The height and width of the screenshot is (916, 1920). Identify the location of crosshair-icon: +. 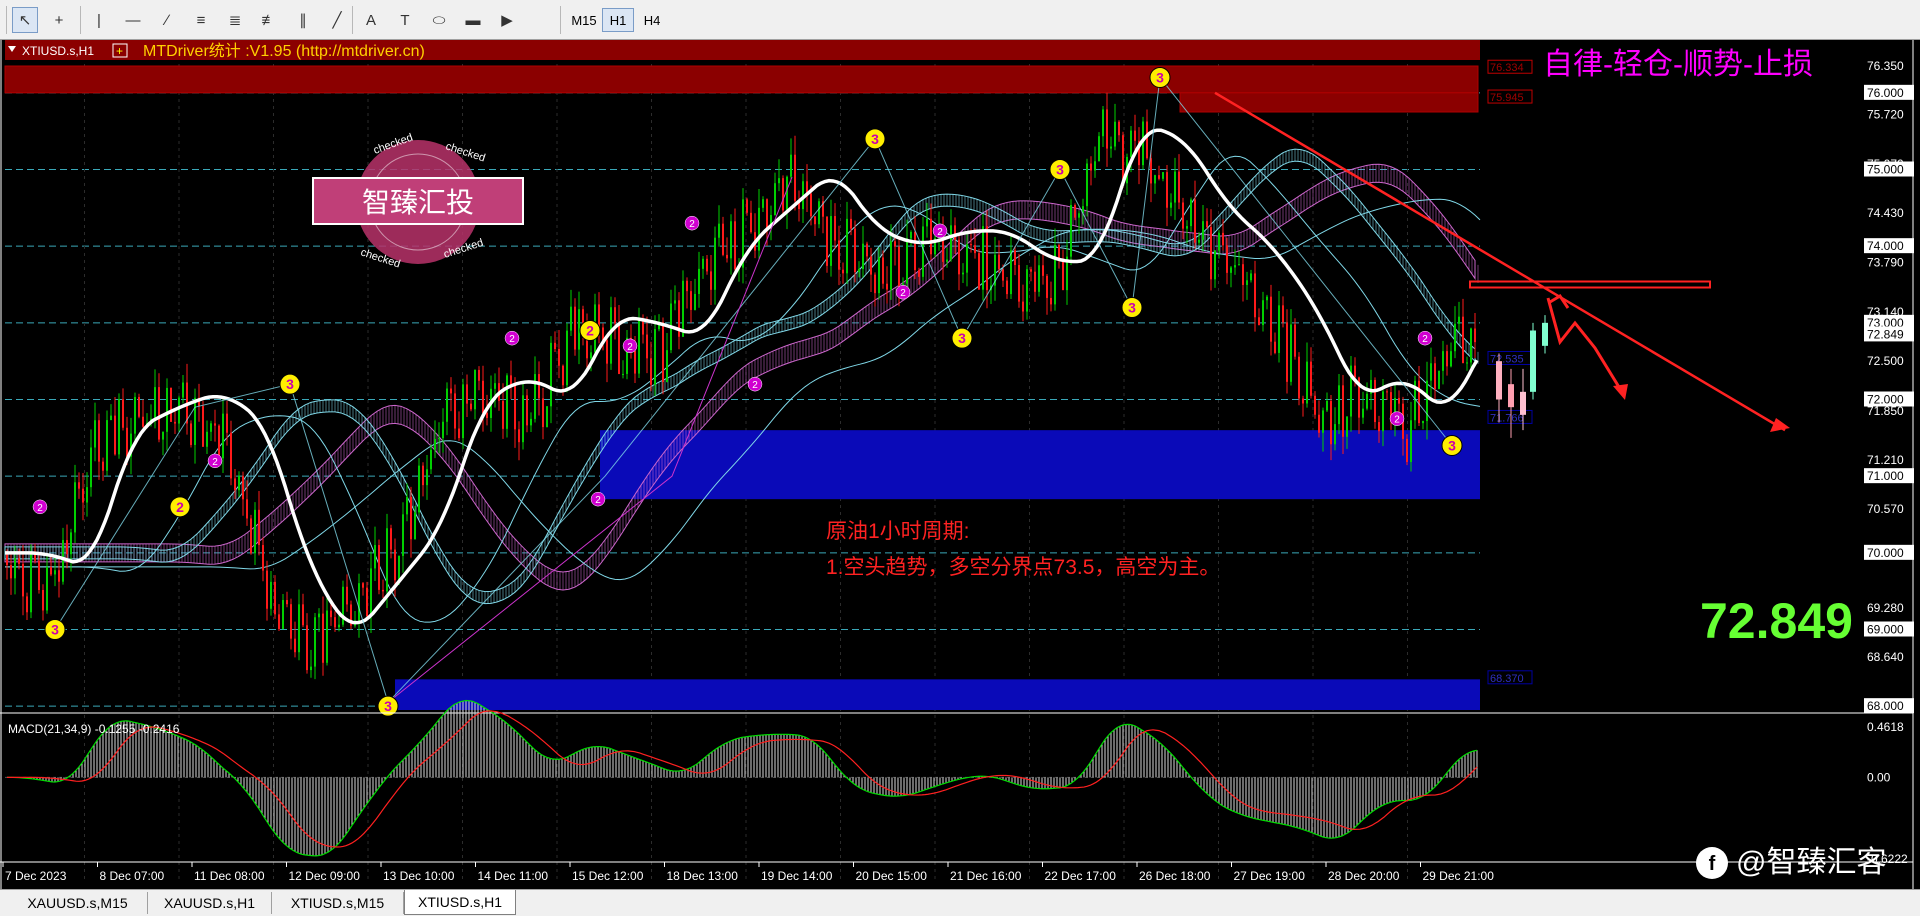
(59, 20).